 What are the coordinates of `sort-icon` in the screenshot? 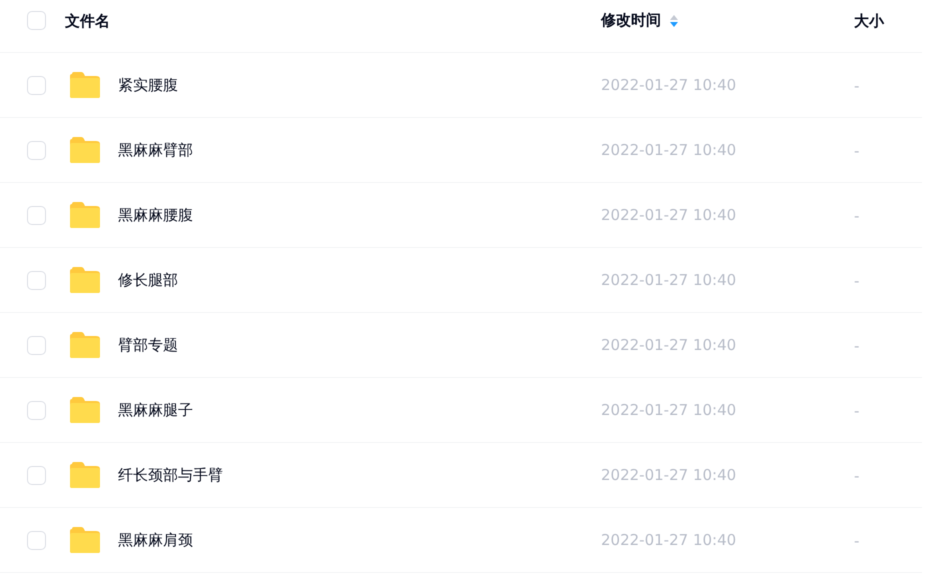 It's located at (674, 21).